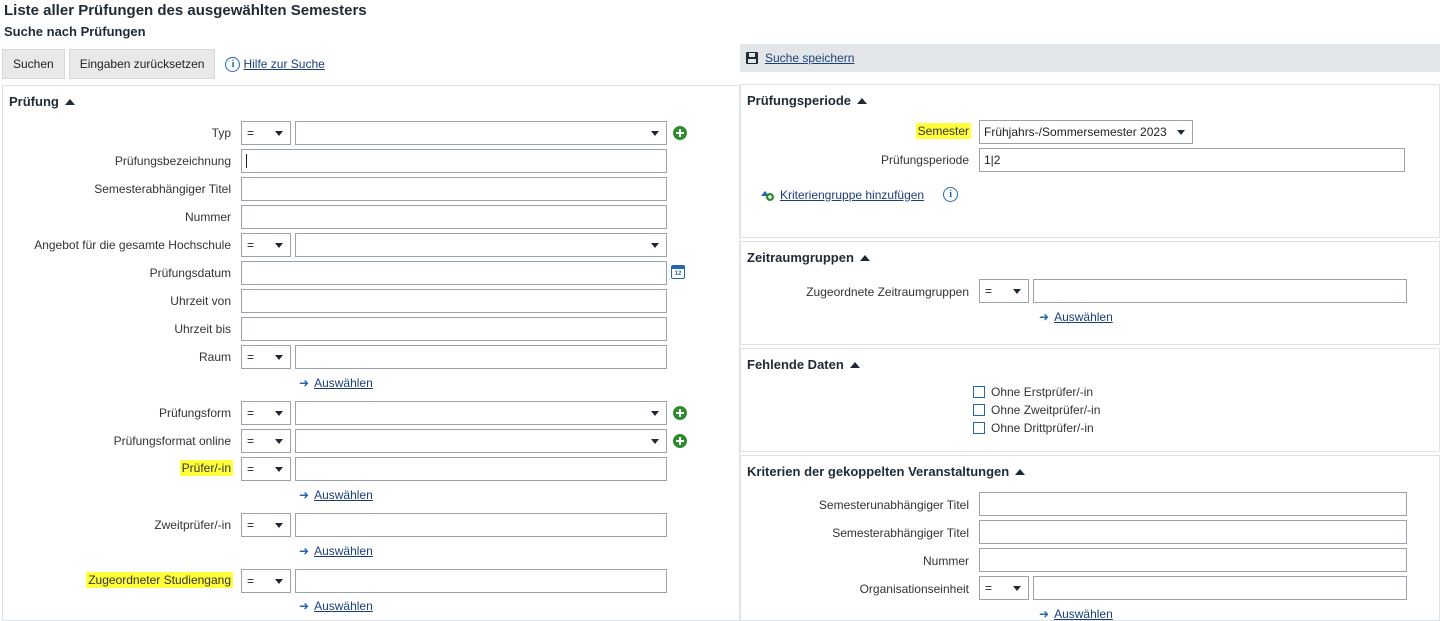 This screenshot has width=1440, height=621. What do you see at coordinates (266, 525) in the screenshot?
I see `zweitpruefer-operator-select: =` at bounding box center [266, 525].